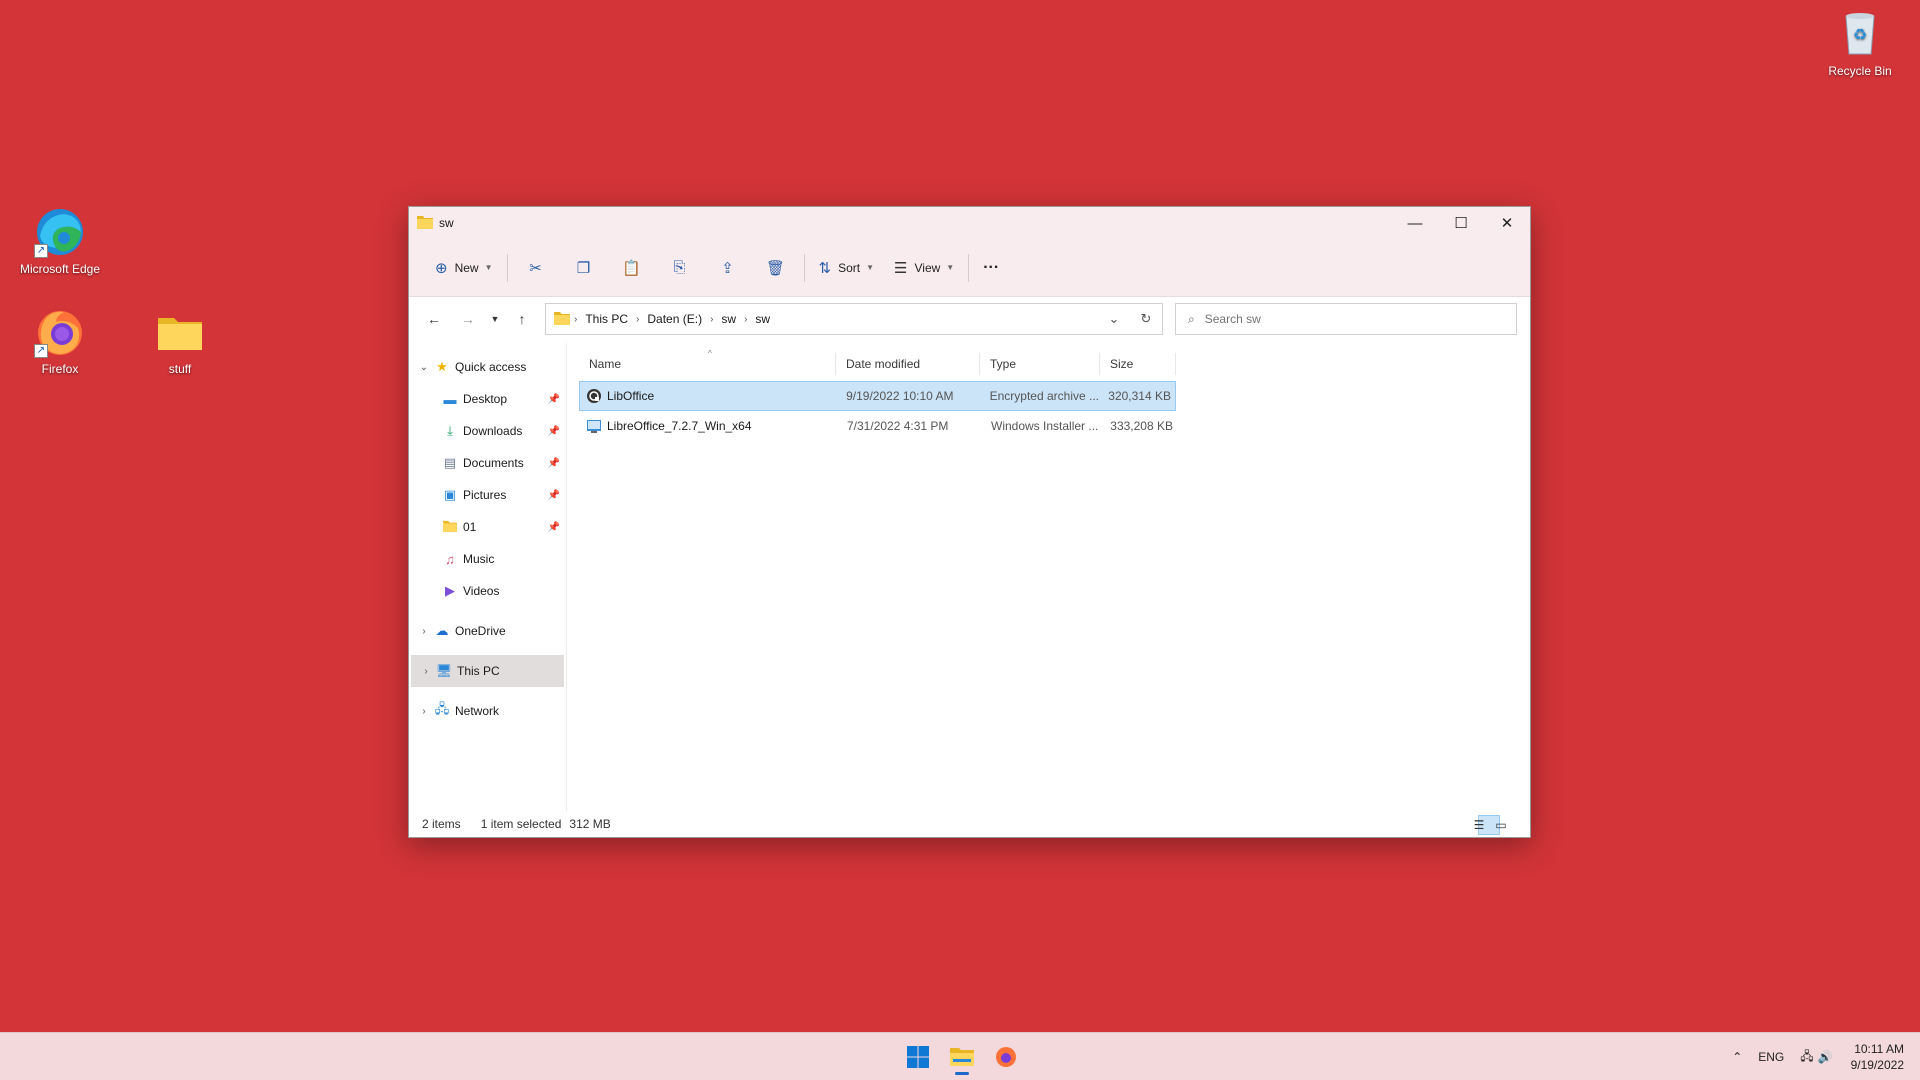 Image resolution: width=1920 pixels, height=1080 pixels. I want to click on trash-icon: 🗑, so click(775, 268).